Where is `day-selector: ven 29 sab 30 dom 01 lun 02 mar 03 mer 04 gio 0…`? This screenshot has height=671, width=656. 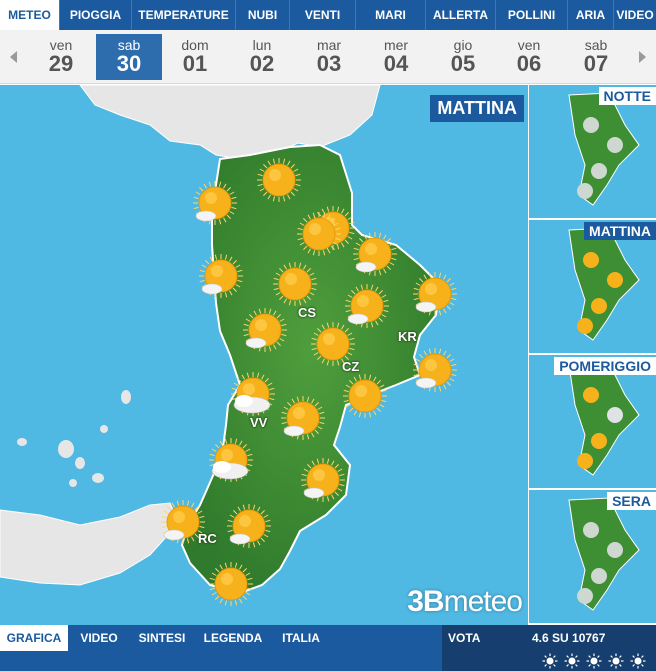
day-selector: ven 29 sab 30 dom 01 lun 02 mar 03 mer 04 gio 0… is located at coordinates (328, 57).